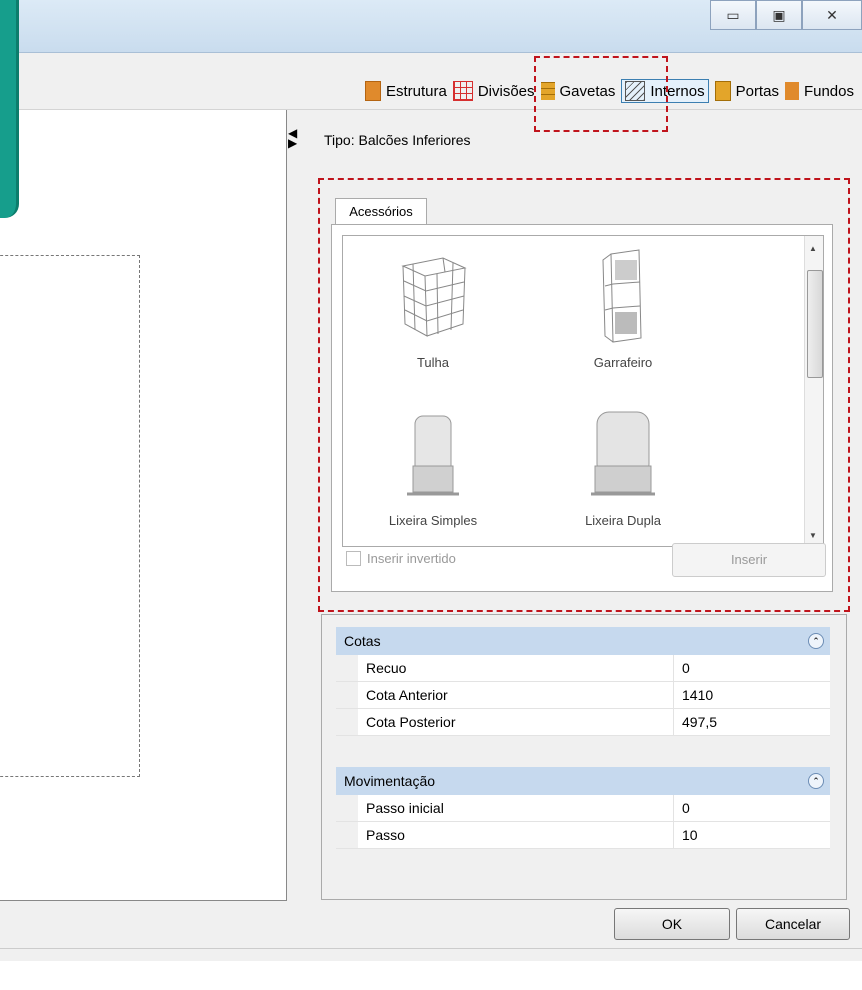 This screenshot has height=990, width=862. Describe the element at coordinates (516, 808) in the screenshot. I see `property-name: Passo inicial` at that location.